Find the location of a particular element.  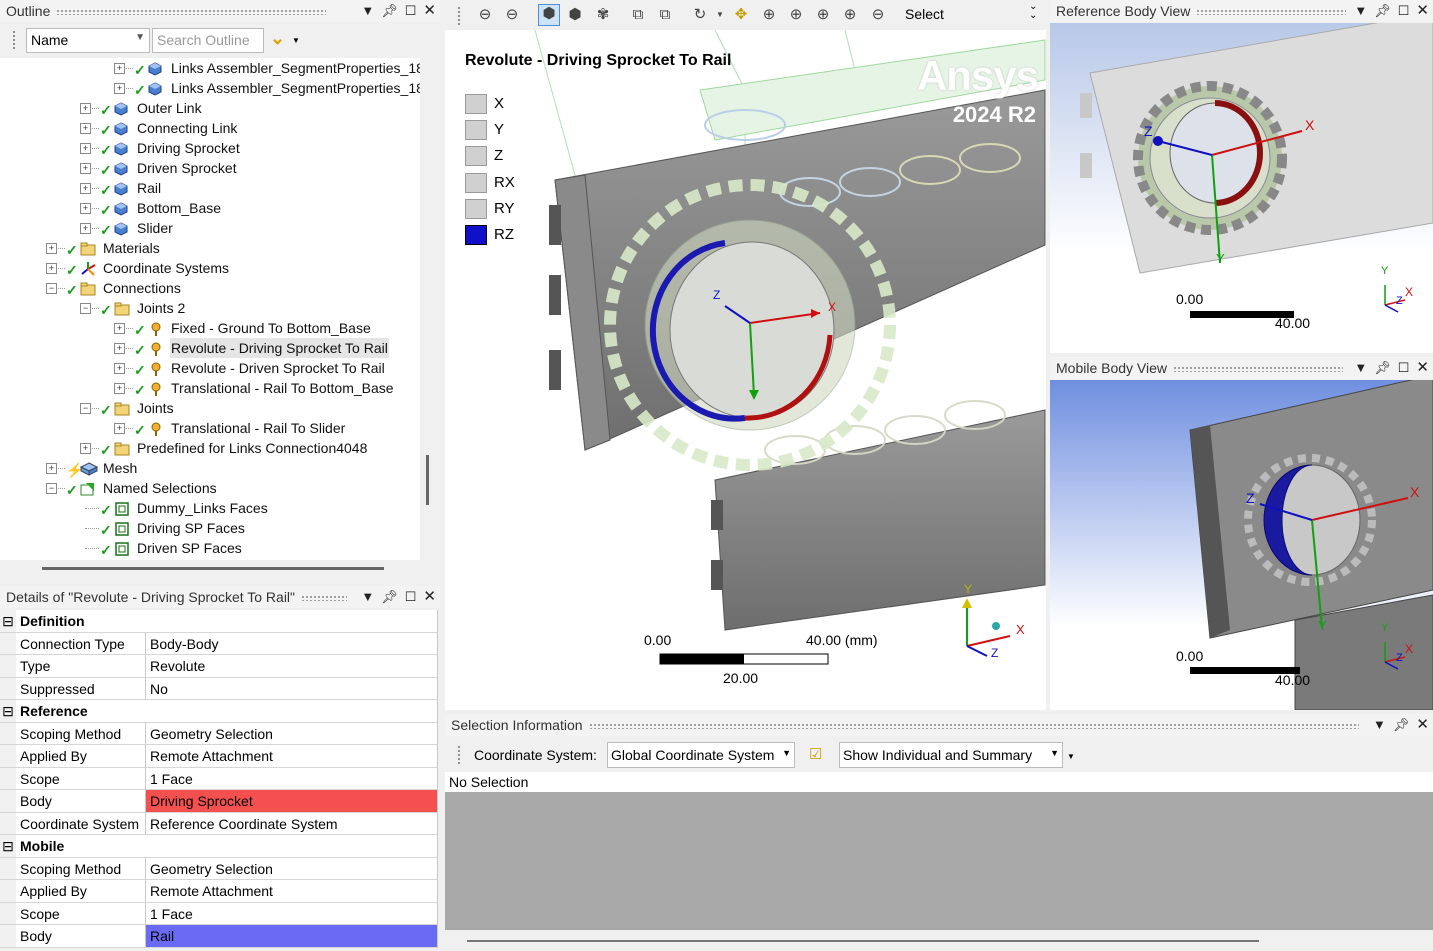

details-row: Body Rail is located at coordinates (219, 936).